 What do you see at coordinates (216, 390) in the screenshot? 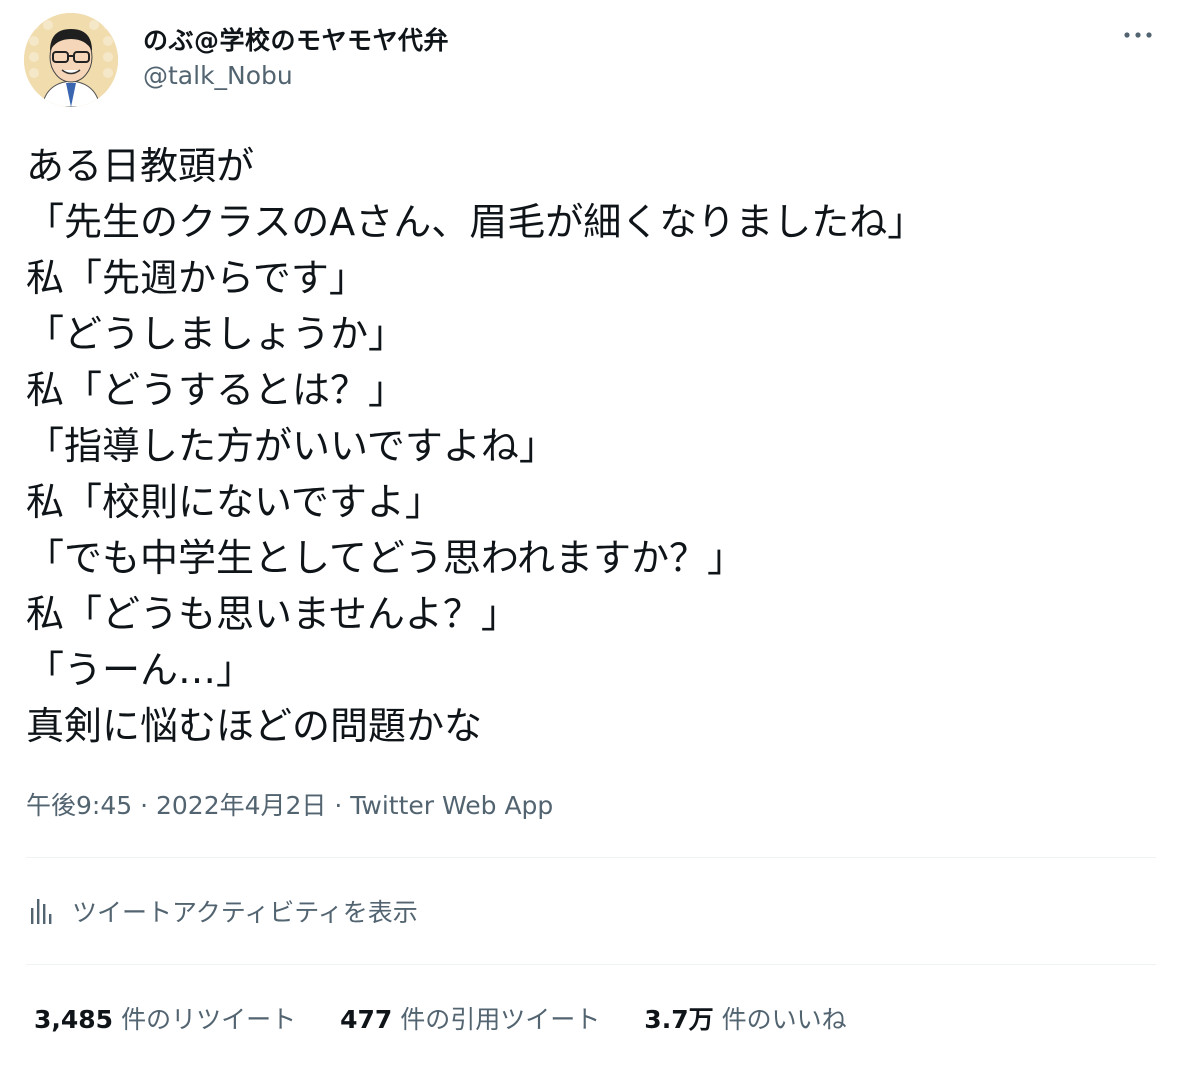
I see `tweet-line: 私「どうするとは？」` at bounding box center [216, 390].